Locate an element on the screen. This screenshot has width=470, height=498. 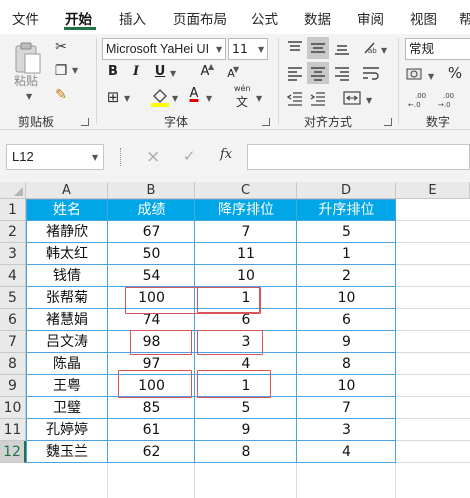
paste-dropdown-icon: ▼ is located at coordinates (29, 96).